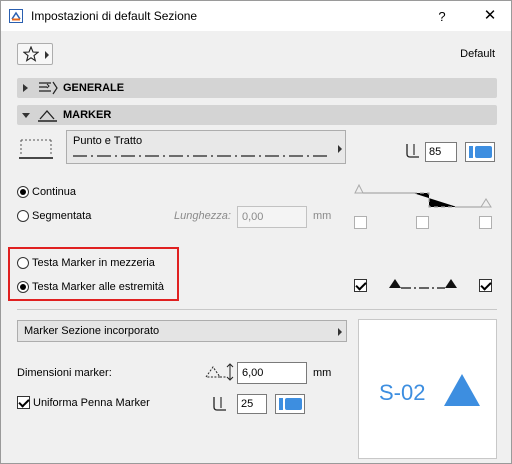 The width and height of the screenshot is (512, 464). I want to click on expand-arrow-icon, so click(25, 88).